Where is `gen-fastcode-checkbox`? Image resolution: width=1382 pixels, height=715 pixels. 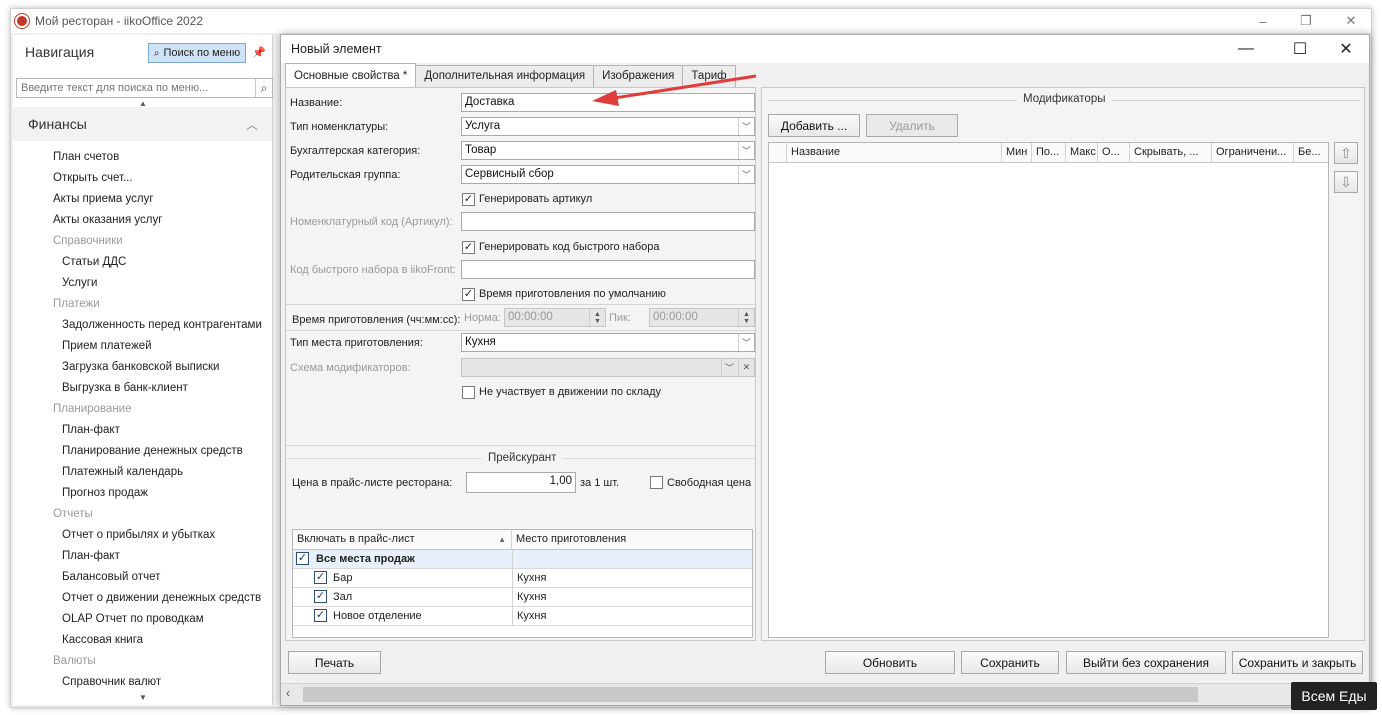 gen-fastcode-checkbox is located at coordinates (468, 247).